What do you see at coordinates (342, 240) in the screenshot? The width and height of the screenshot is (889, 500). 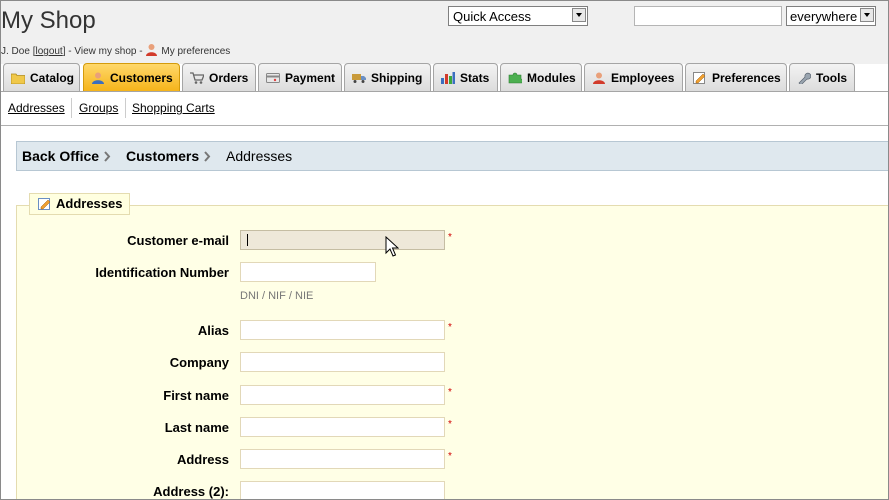 I see `customer-email-field` at bounding box center [342, 240].